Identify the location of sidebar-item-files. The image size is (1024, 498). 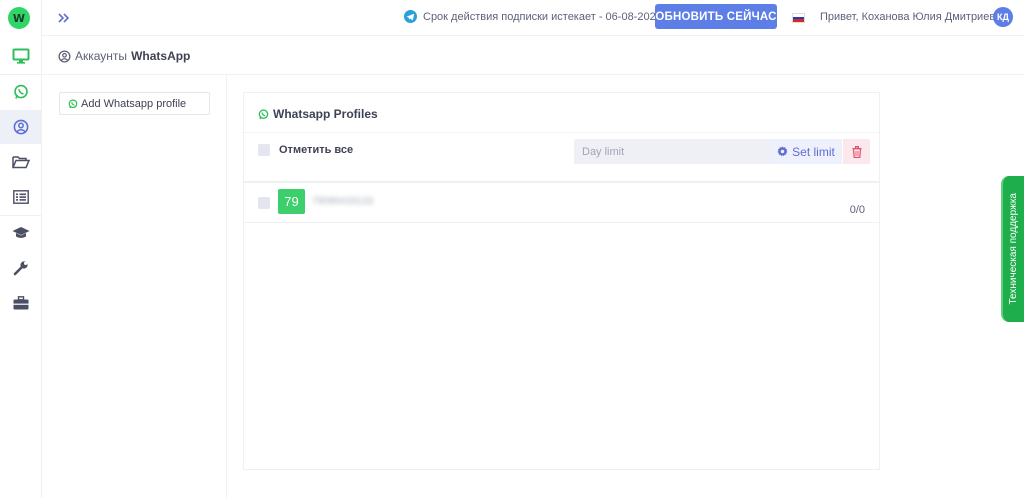
(20, 162).